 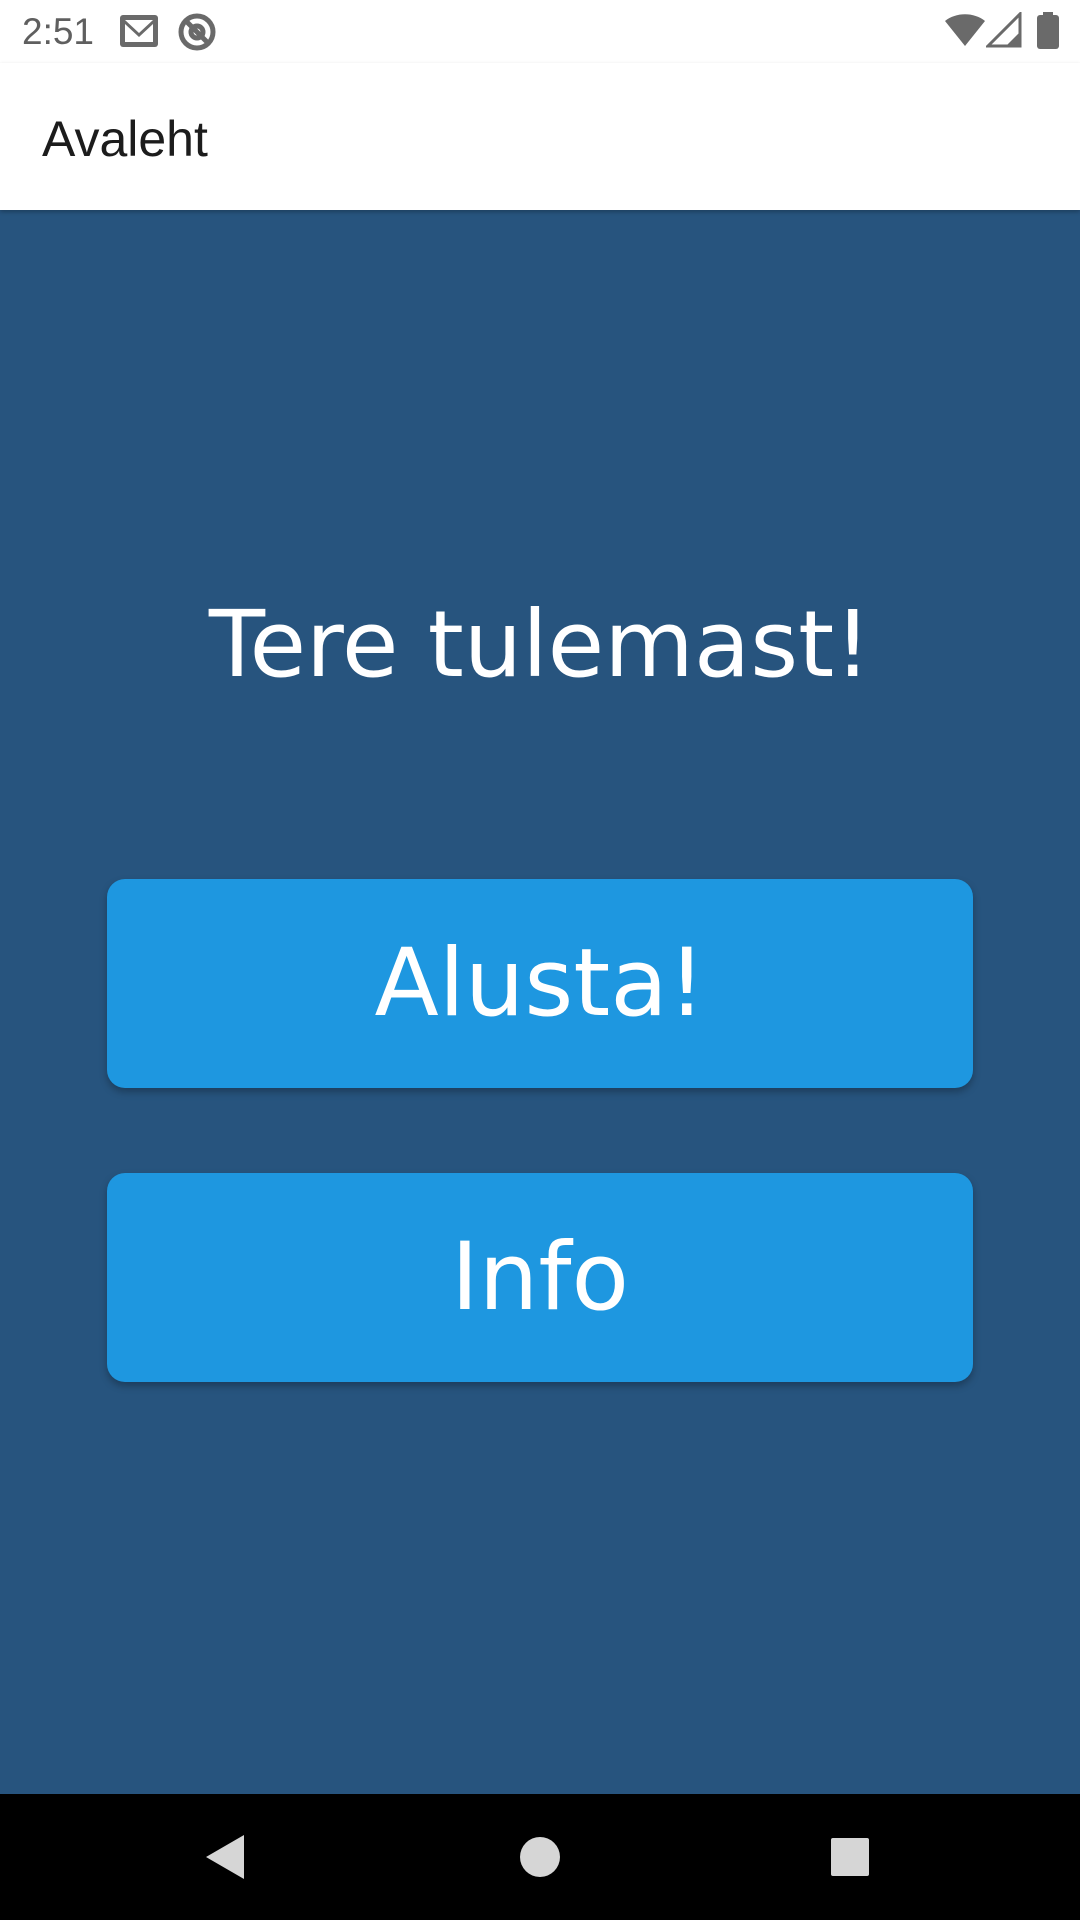 What do you see at coordinates (1003, 31) in the screenshot?
I see `signal-icon` at bounding box center [1003, 31].